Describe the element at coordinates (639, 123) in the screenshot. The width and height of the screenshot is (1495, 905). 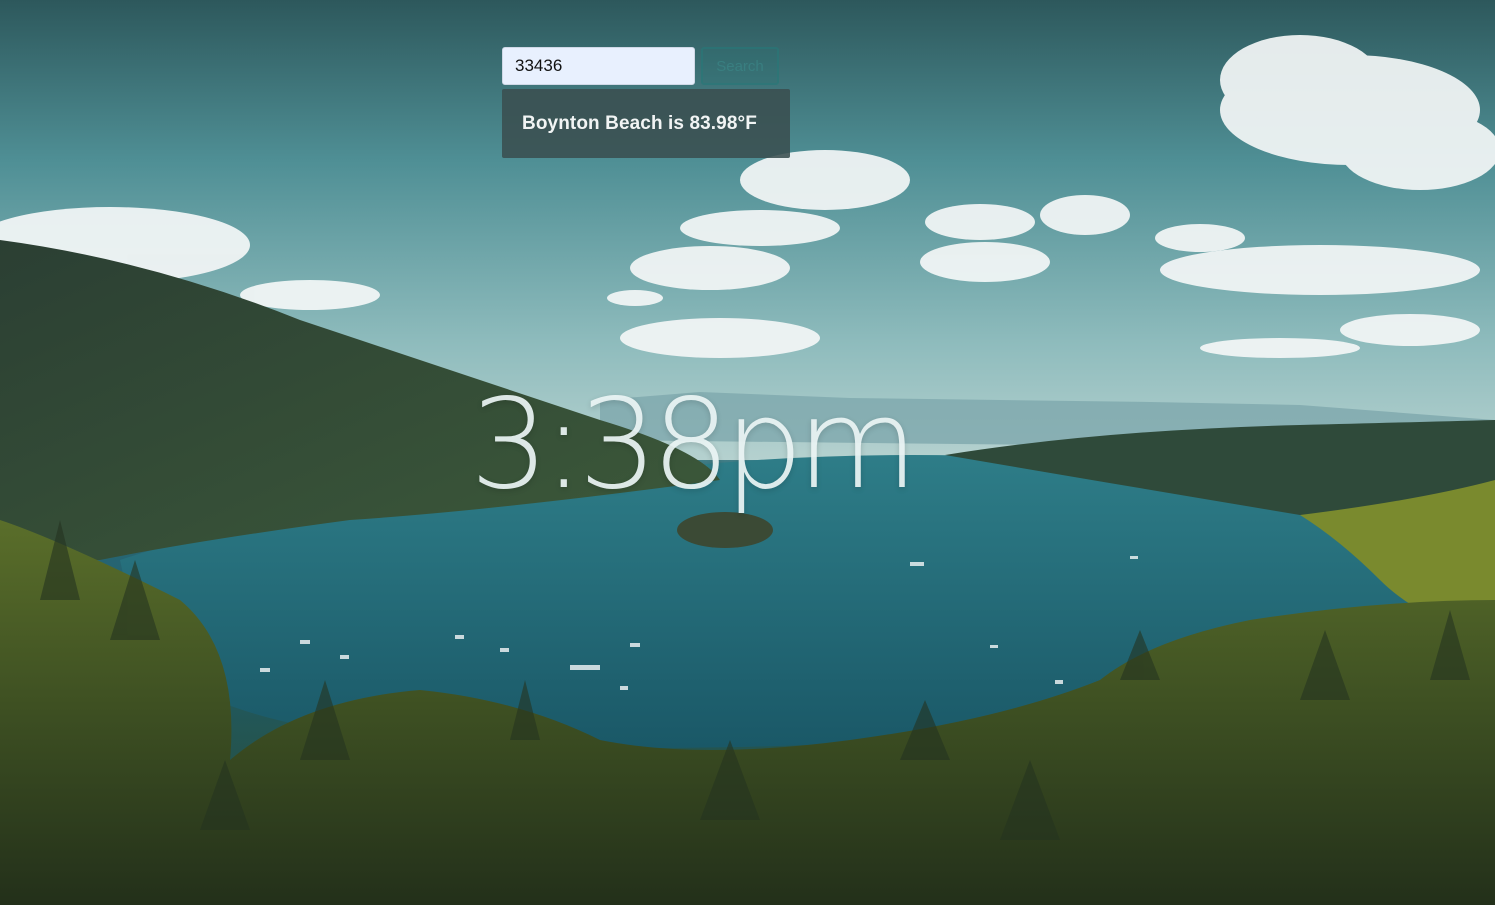
I see `weather-summary-text: Boynton Beach is 83.98°F` at that location.